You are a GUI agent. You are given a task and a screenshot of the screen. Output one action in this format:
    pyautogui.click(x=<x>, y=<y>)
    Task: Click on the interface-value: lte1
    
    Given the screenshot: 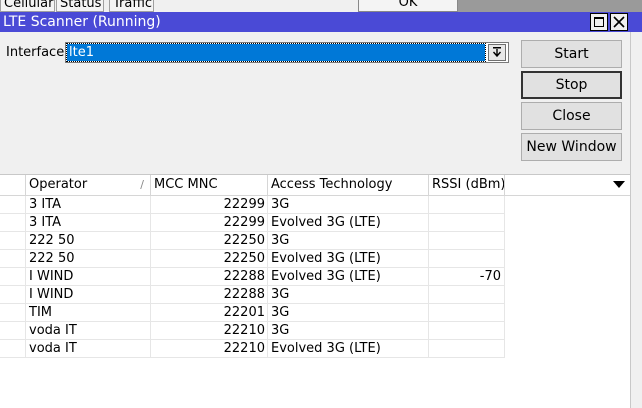 What is the action you would take?
    pyautogui.click(x=276, y=52)
    